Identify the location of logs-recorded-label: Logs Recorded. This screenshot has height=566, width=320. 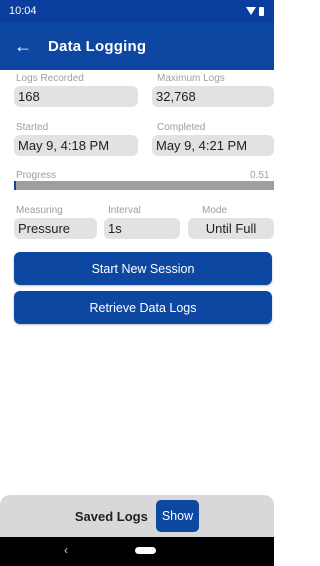
(50, 78).